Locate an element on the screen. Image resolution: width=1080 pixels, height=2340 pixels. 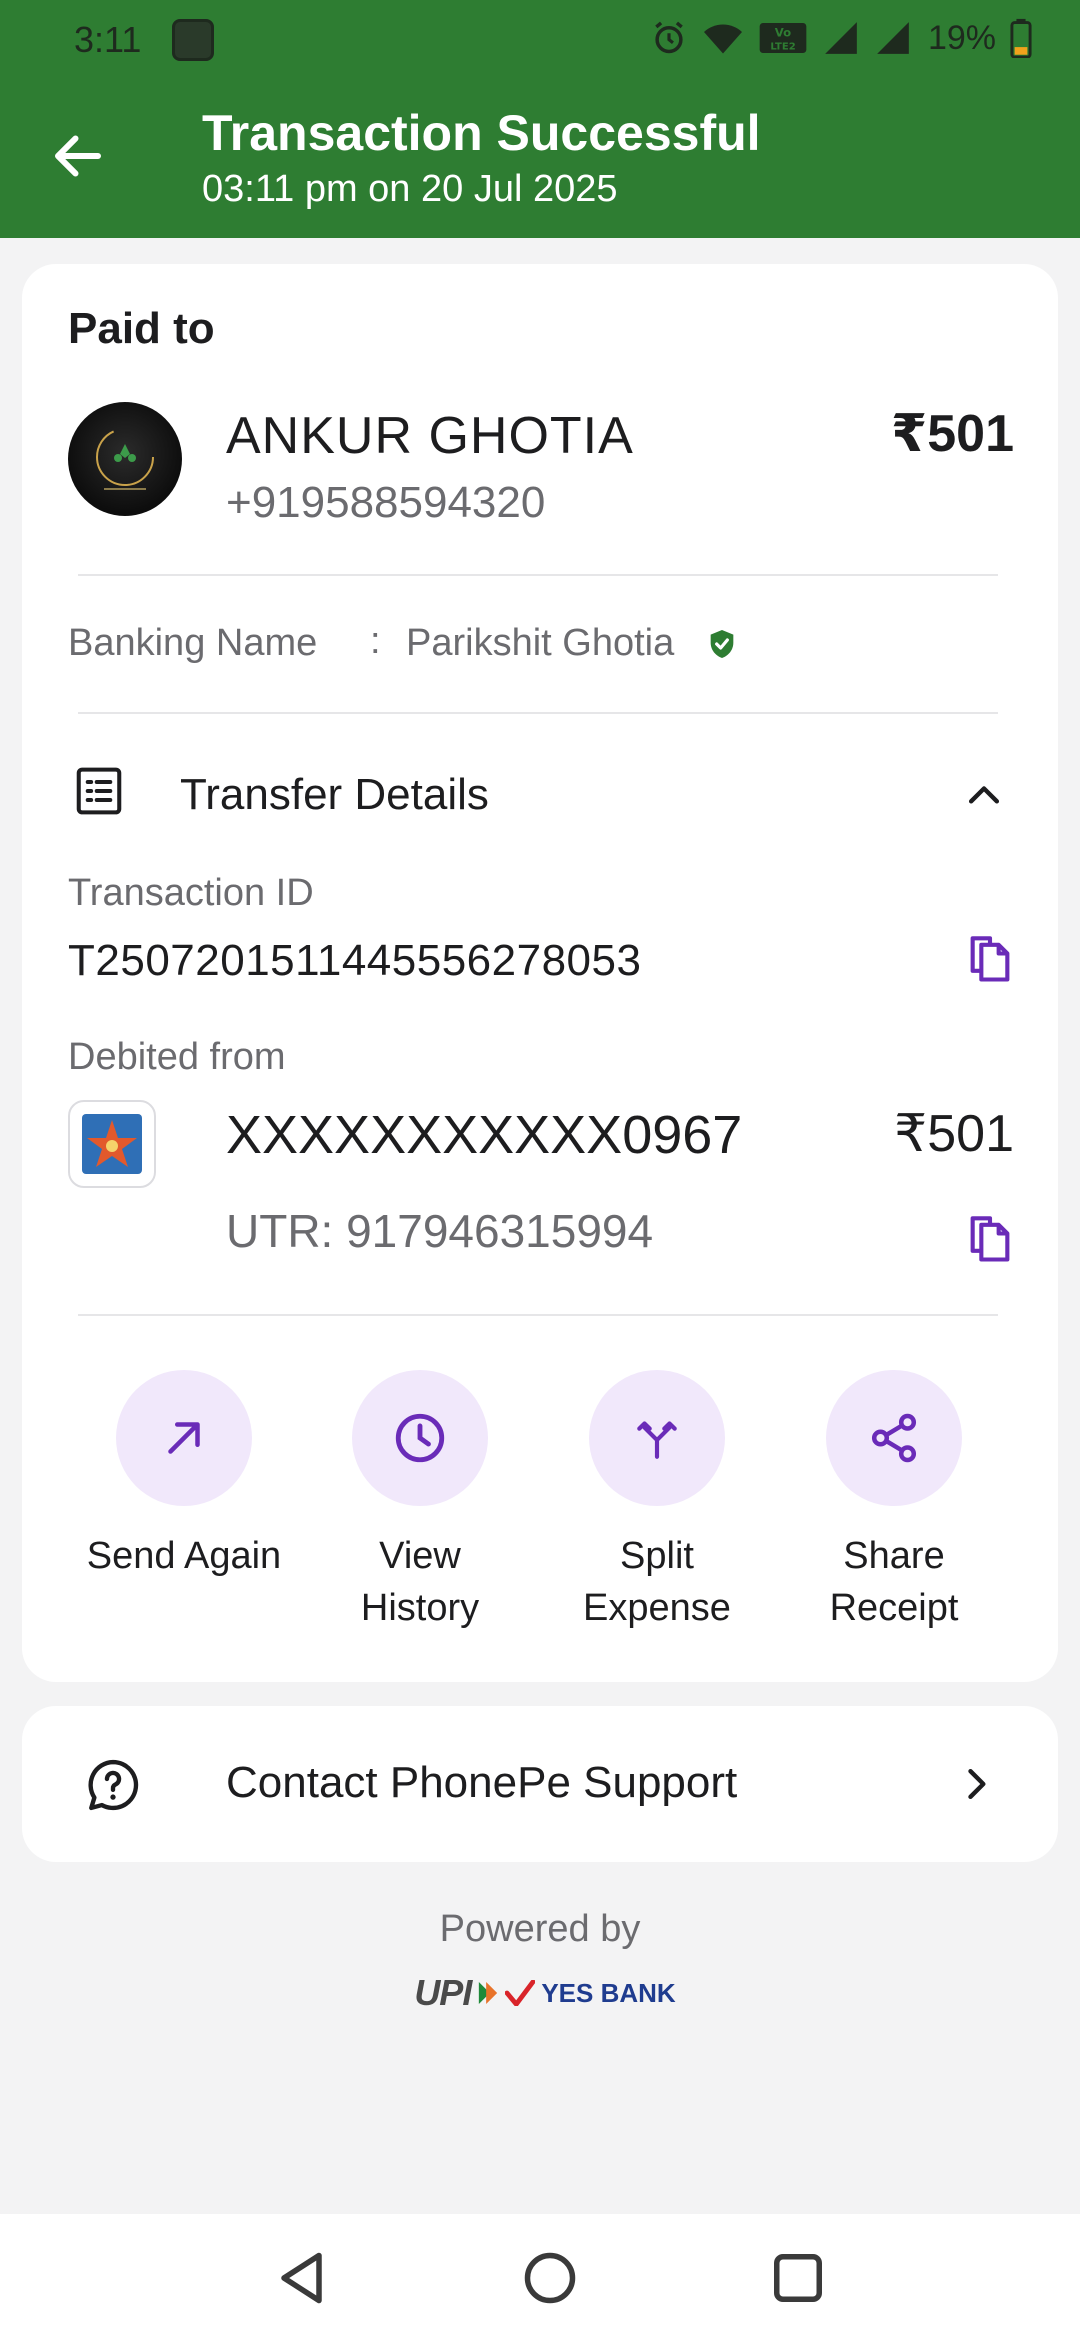
partner-logos: UPI YES BANK is located at coordinates (545, 1993).